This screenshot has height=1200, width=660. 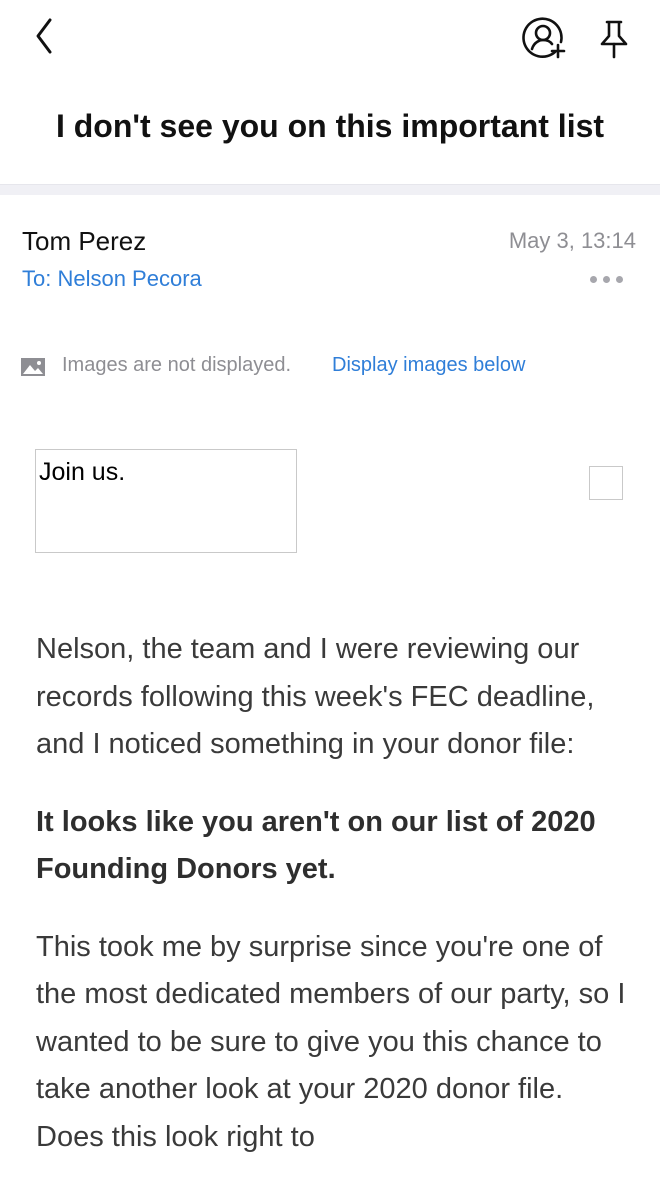 I want to click on recipient-line: To: Nelson Pecora, so click(x=112, y=279).